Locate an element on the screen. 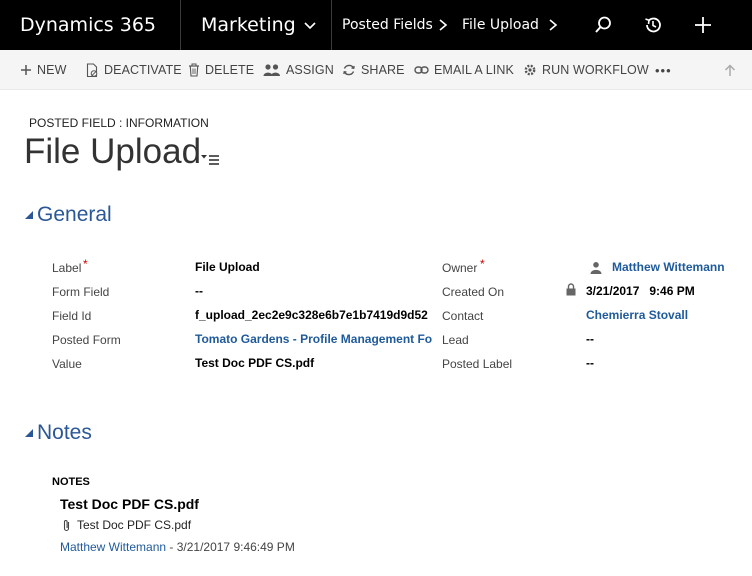  brand-label: Dynamics 365 is located at coordinates (88, 25).